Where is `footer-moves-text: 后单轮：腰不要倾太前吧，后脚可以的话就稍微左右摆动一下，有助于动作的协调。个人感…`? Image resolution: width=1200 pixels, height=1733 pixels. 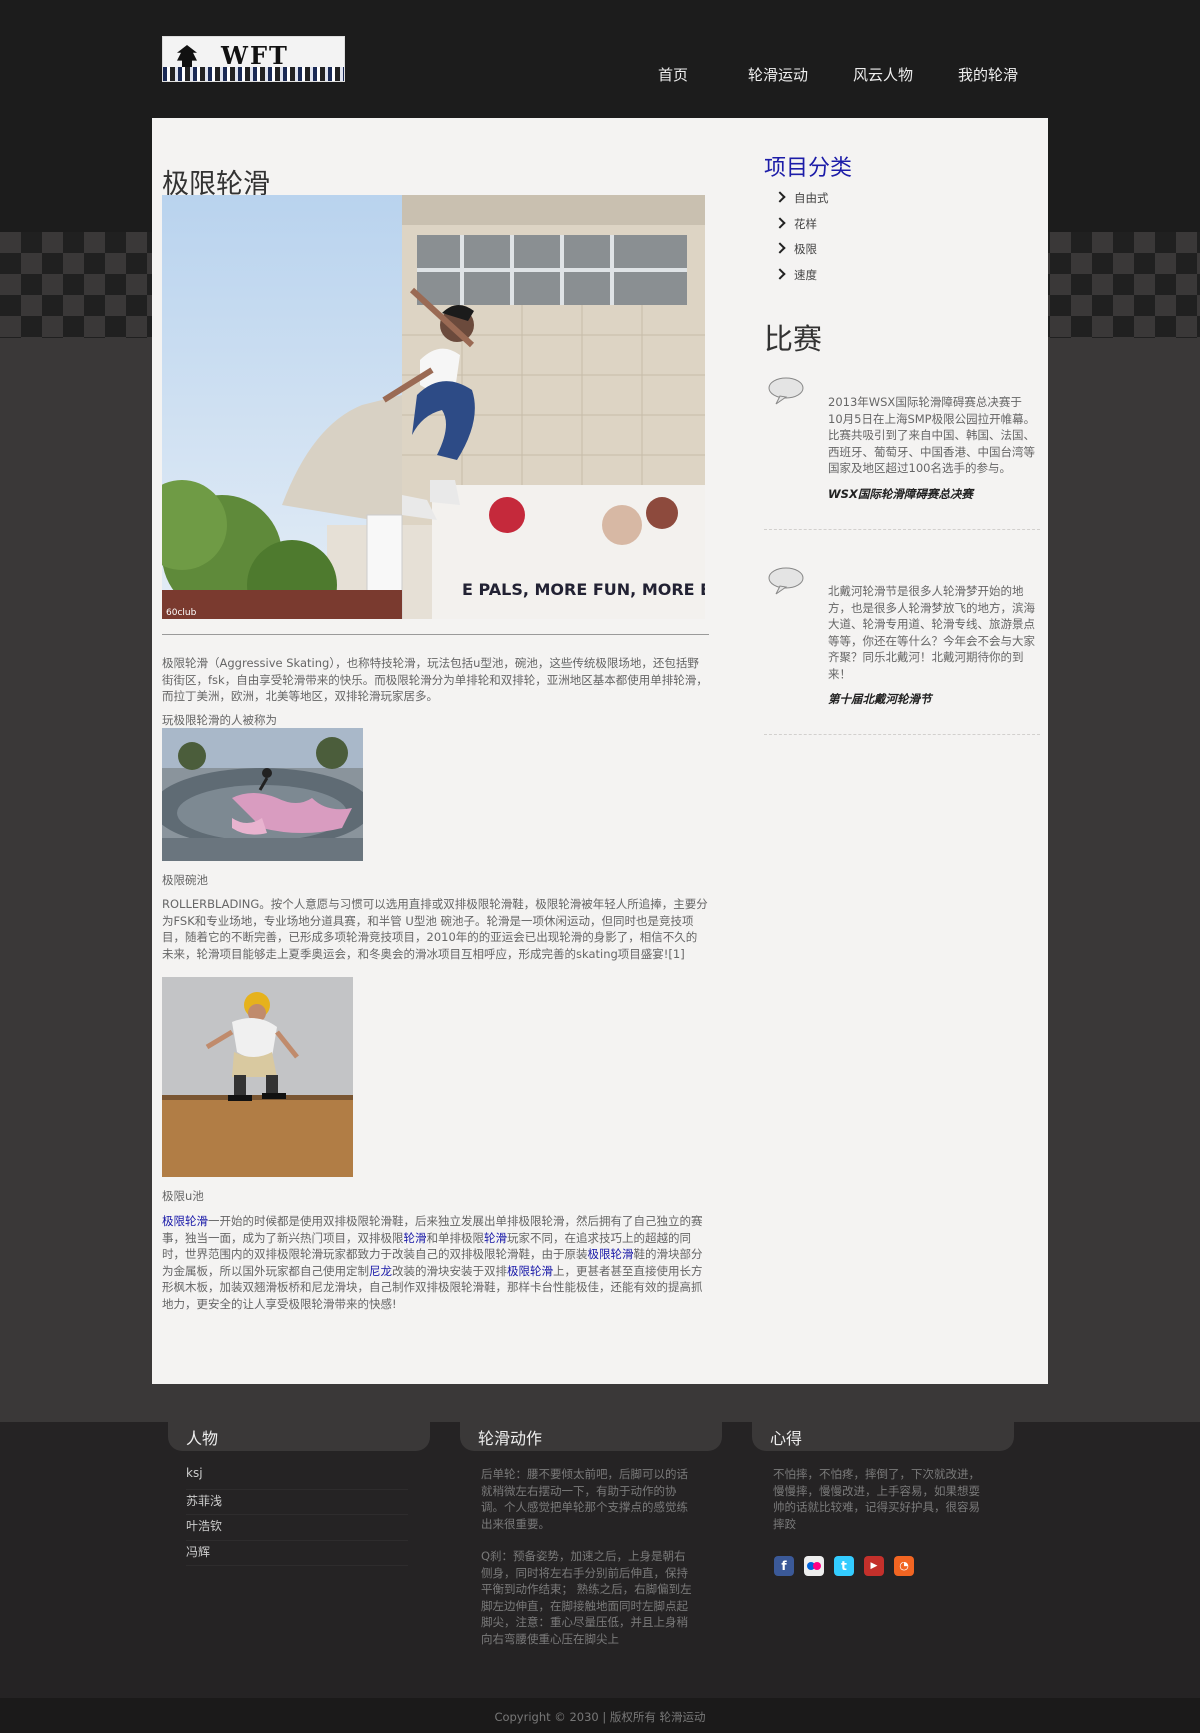 footer-moves-text: 后单轮：腰不要倾太前吧，后脚可以的话就稍微左右摆动一下，有助于动作的协调。个人感… is located at coordinates (584, 1499).